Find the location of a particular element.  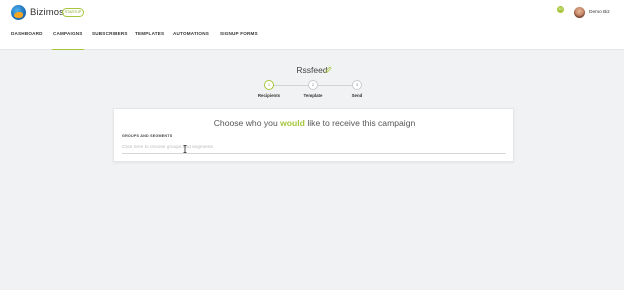

nav-automations: AUTOMATIONS is located at coordinates (191, 40).